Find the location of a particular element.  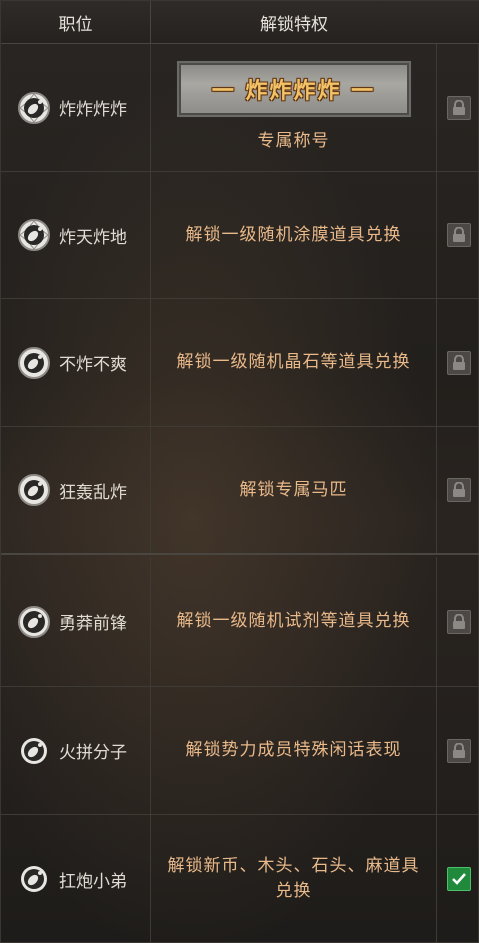

table-row: 火拼分子 解锁势力成员特殊闲话表现 is located at coordinates (240, 751).